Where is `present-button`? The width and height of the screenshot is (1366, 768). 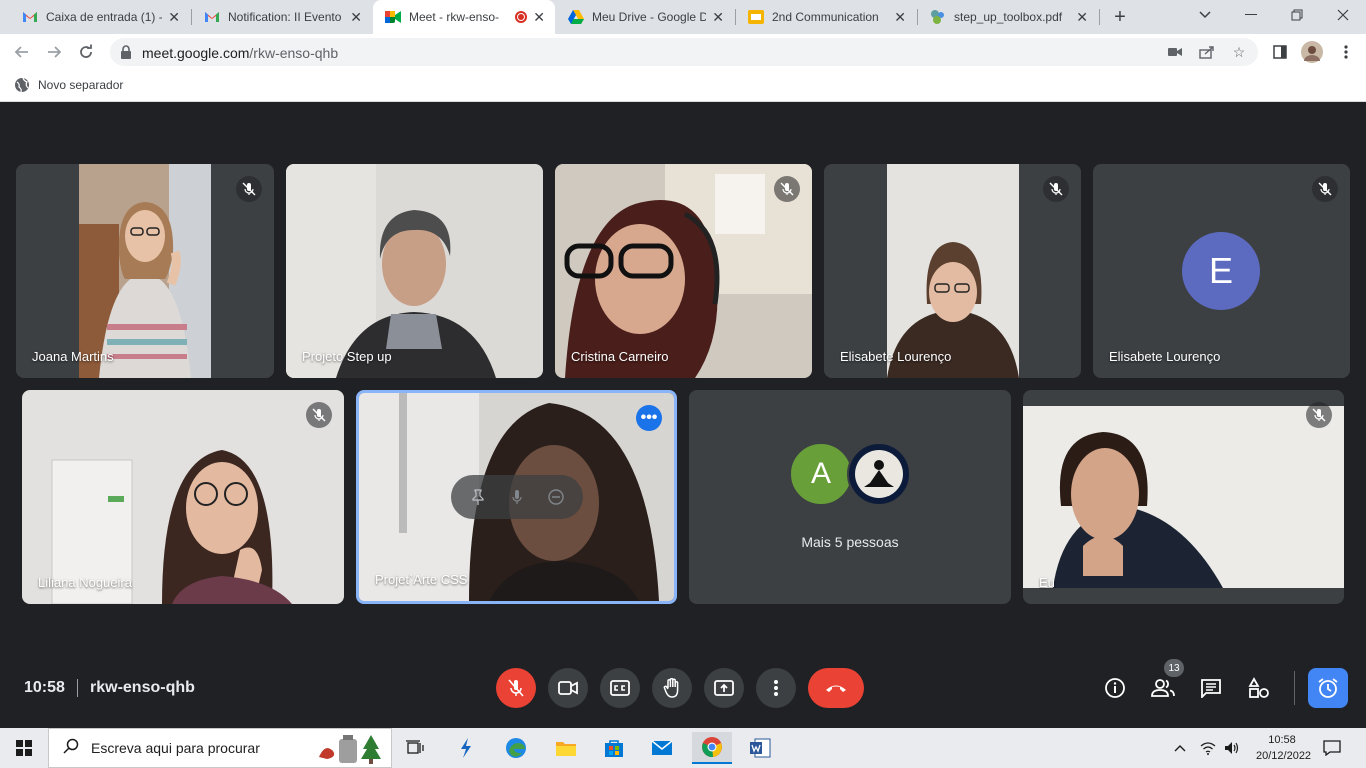
present-button is located at coordinates (724, 688).